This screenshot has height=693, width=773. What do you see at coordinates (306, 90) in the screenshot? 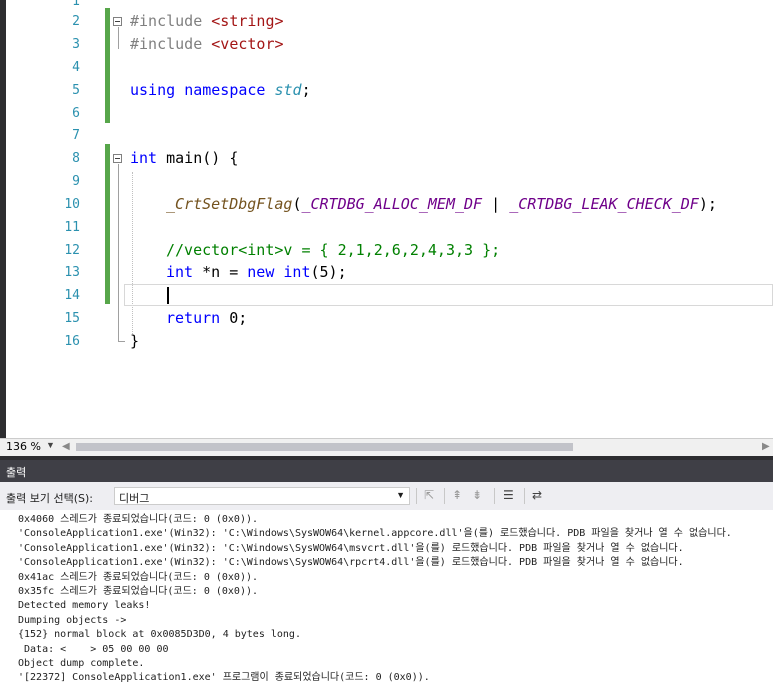
I see `punctuation: ;` at bounding box center [306, 90].